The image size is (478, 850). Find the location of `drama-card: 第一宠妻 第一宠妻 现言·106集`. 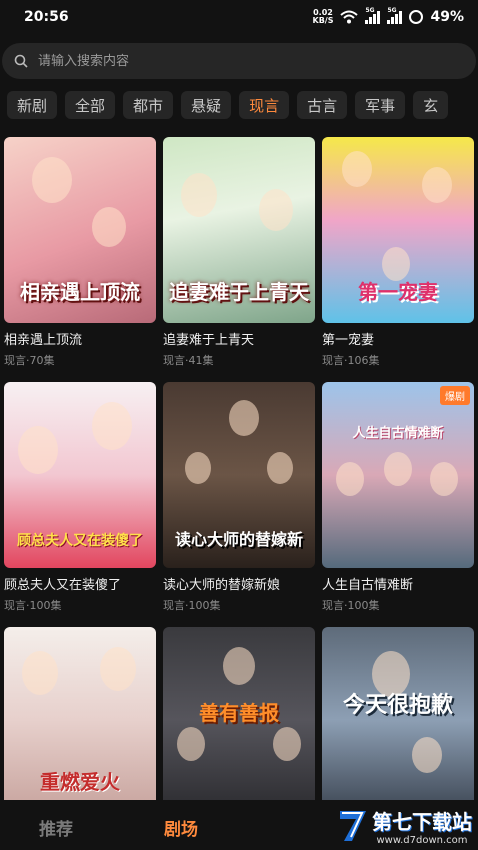

drama-card: 第一宠妻 第一宠妻 现言·106集 is located at coordinates (398, 252).